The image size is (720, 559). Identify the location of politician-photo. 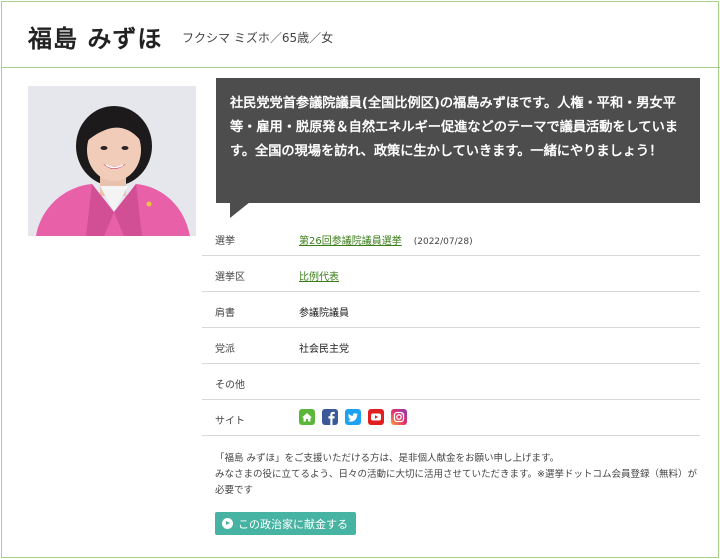
(112, 161).